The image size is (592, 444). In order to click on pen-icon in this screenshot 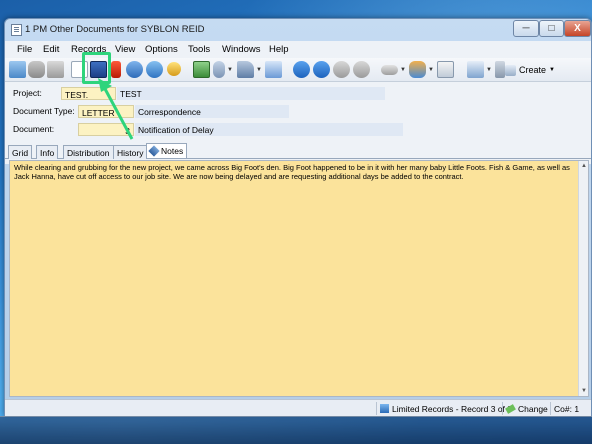, I will do `click(475, 69)`.